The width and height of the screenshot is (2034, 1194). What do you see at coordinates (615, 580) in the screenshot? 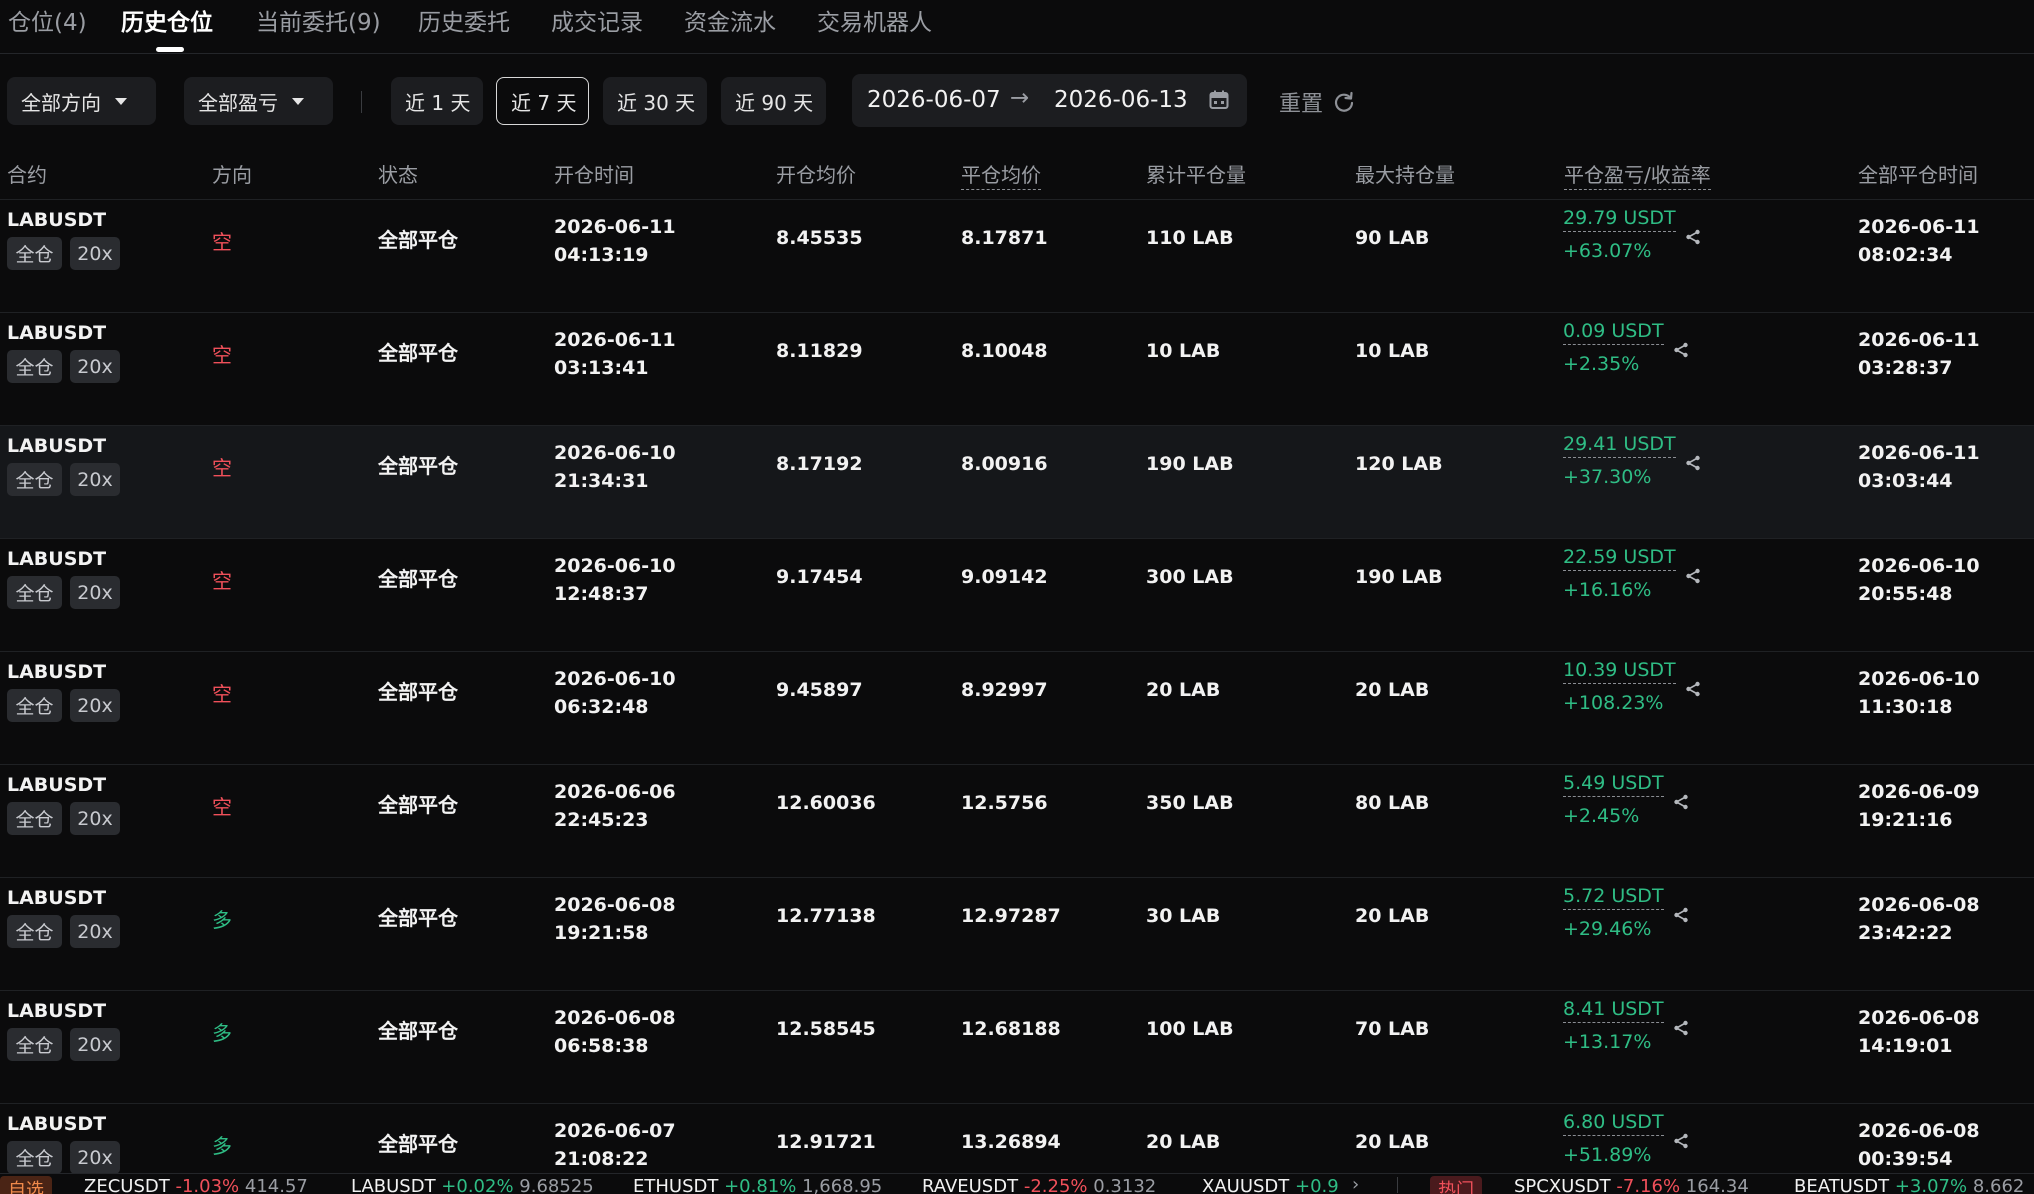
I see `open-time: 2026-06-10 12:48:37` at bounding box center [615, 580].